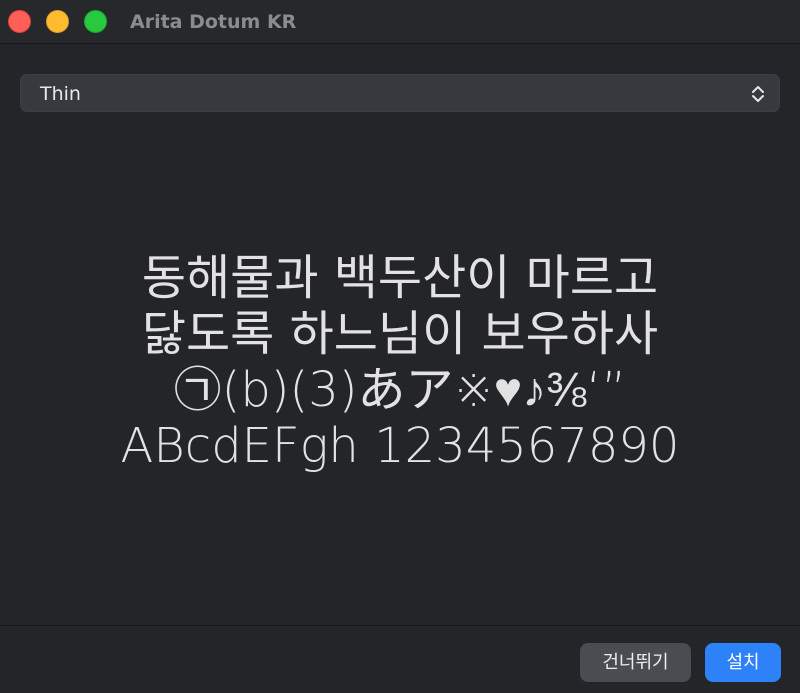 This screenshot has width=800, height=693. Describe the element at coordinates (400, 334) in the screenshot. I see `preview-line-korean-2: 닳도록 하느님이 보우하사` at that location.